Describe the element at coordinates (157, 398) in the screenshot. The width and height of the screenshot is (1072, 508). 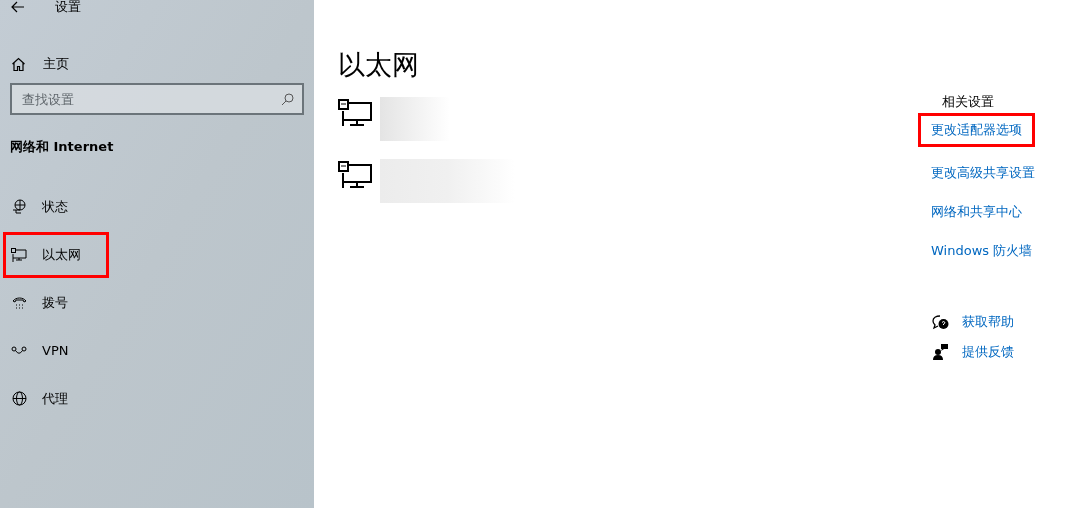
I see `nav-item: 代理` at that location.